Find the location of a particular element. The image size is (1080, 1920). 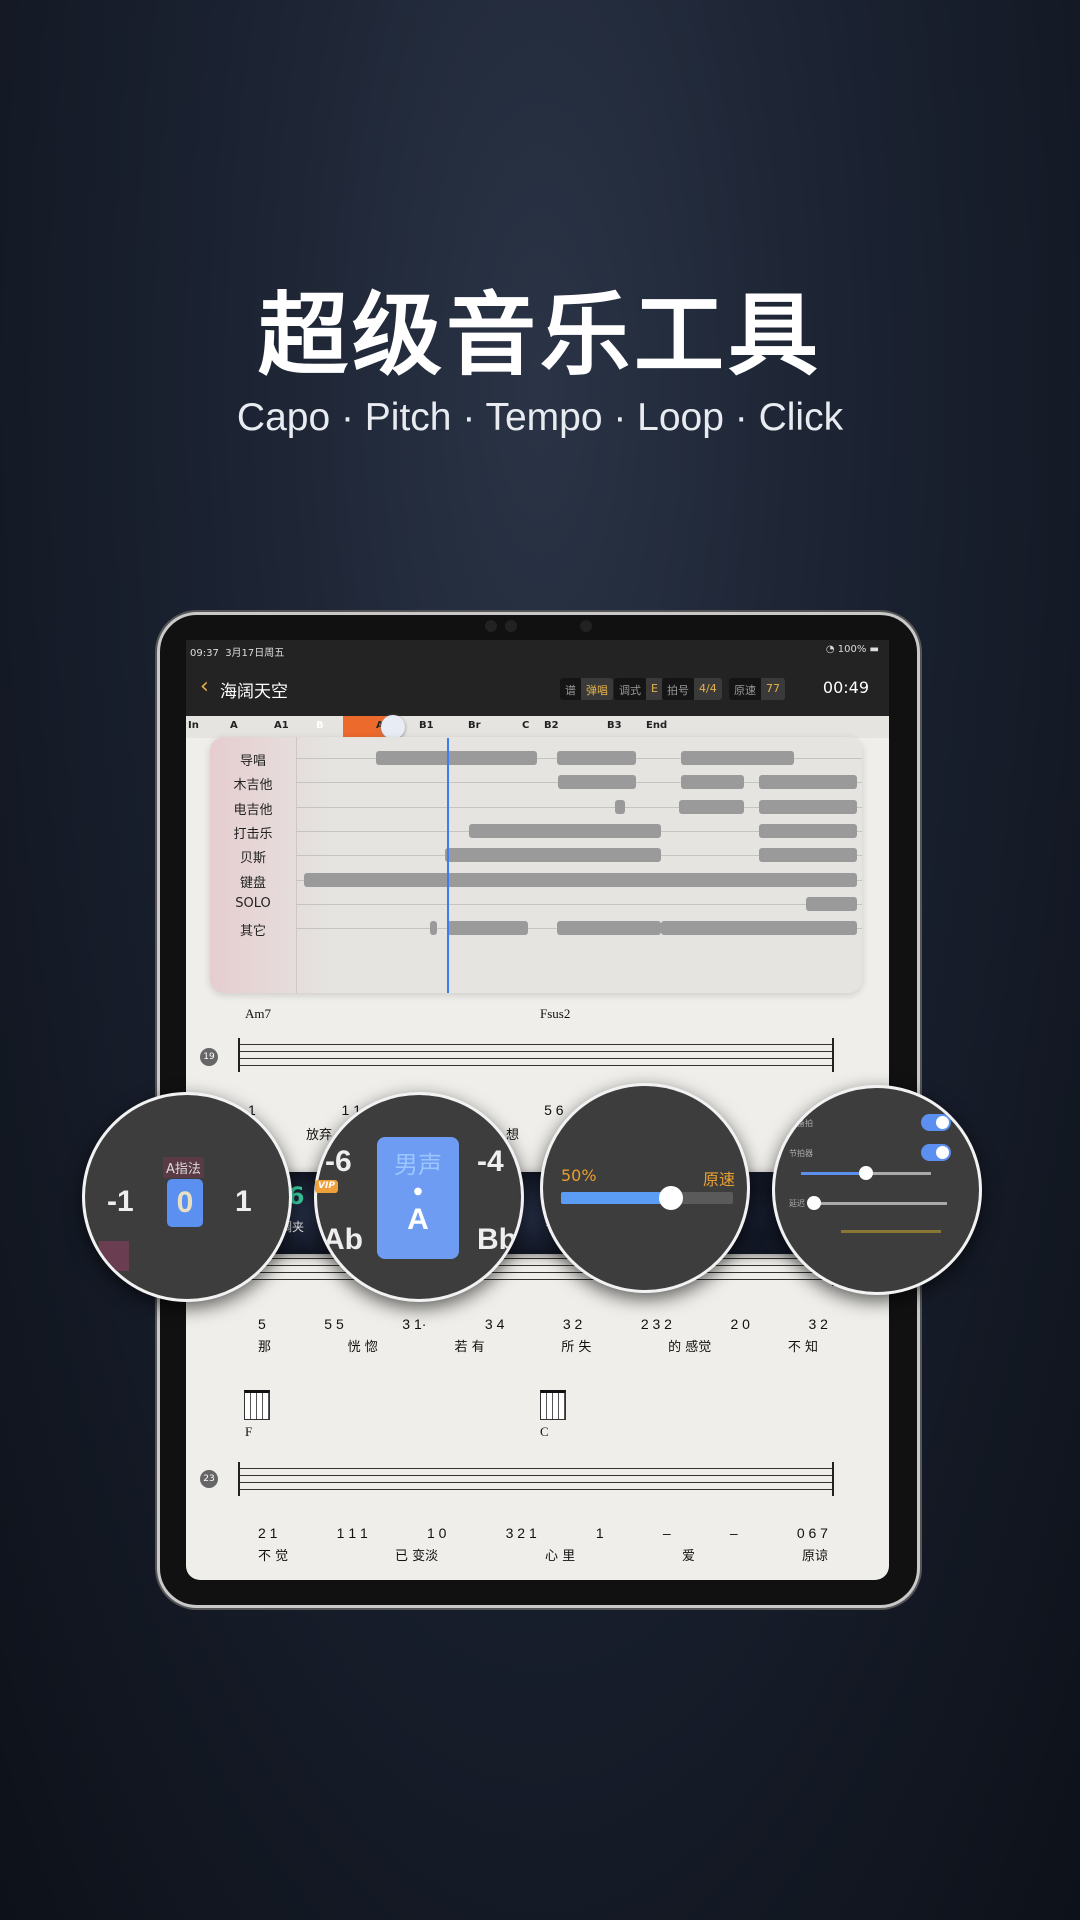

pitch-magnifier: -6 Ab 男声 ● A -4 Bb is located at coordinates (419, 1197).